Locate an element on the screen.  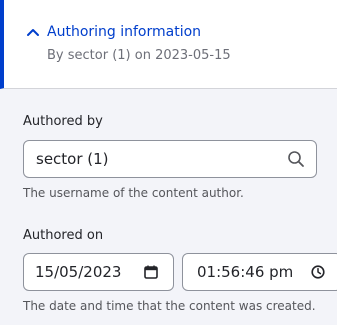
authored-on-date-value: 15/05/2023 is located at coordinates (78, 272).